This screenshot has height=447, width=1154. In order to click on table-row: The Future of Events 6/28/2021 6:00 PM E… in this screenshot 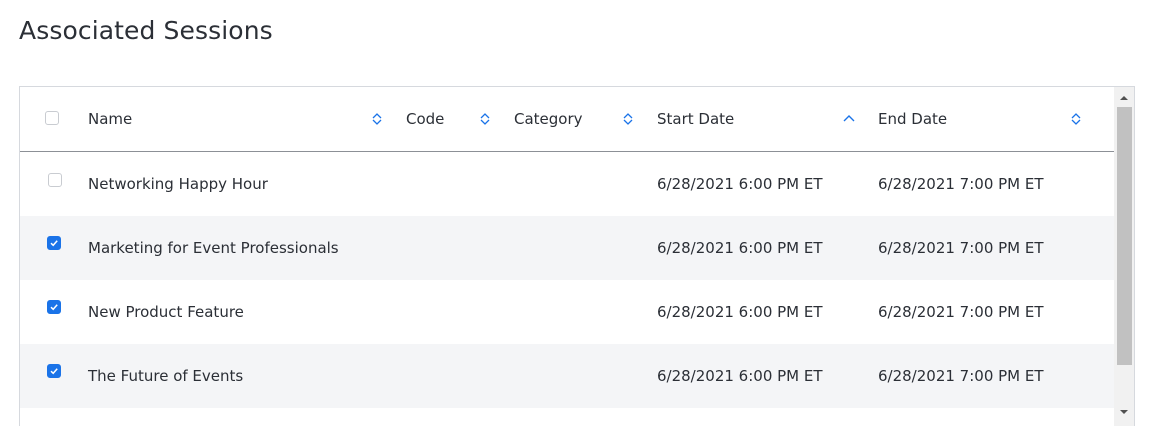, I will do `click(567, 376)`.